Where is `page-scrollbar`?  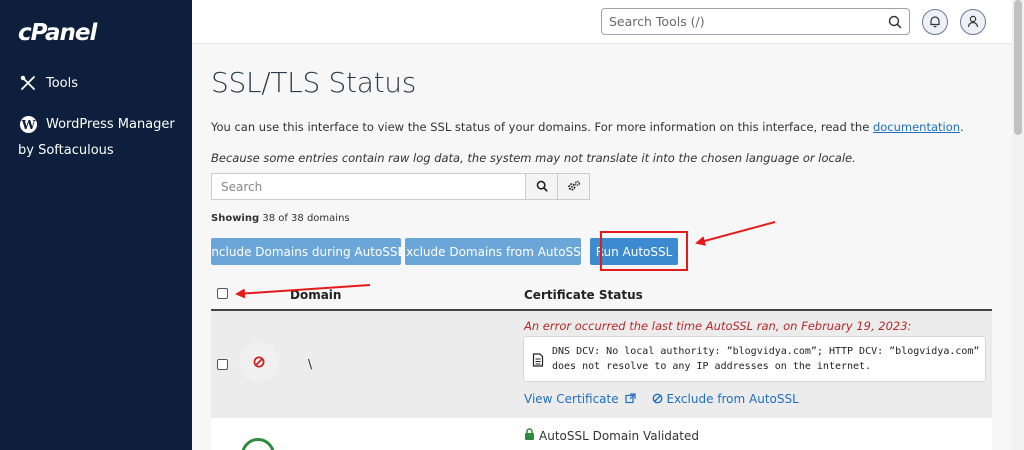
page-scrollbar is located at coordinates (1018, 225).